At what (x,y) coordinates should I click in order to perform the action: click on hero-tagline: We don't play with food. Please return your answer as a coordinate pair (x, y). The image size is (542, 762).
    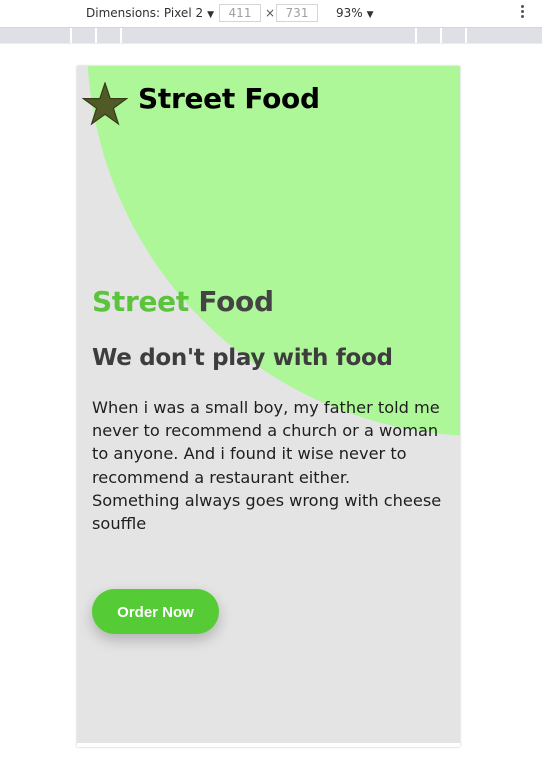
    Looking at the image, I should click on (242, 358).